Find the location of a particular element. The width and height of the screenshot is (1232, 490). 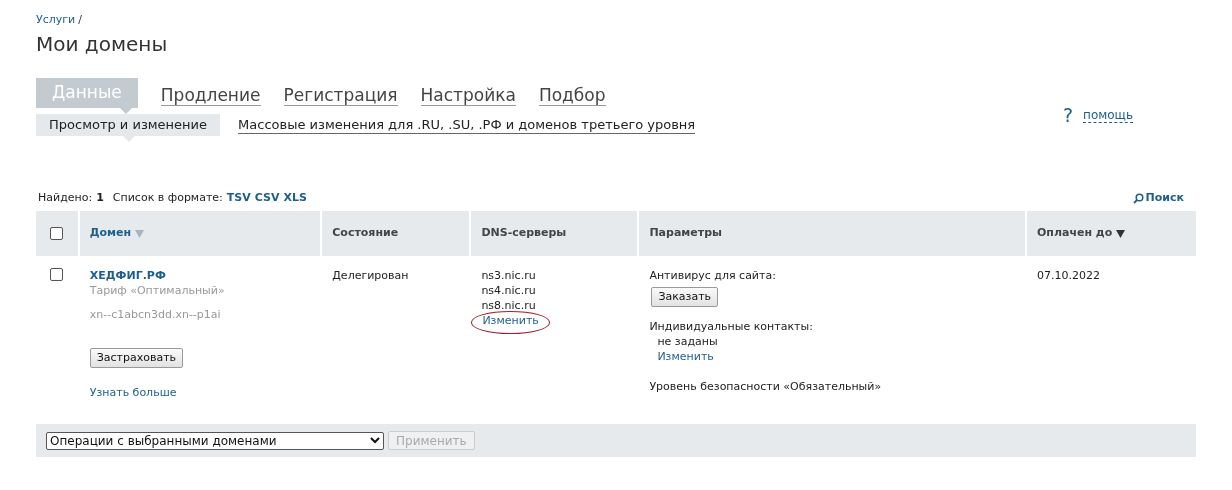

order-button: Заказать is located at coordinates (685, 297).